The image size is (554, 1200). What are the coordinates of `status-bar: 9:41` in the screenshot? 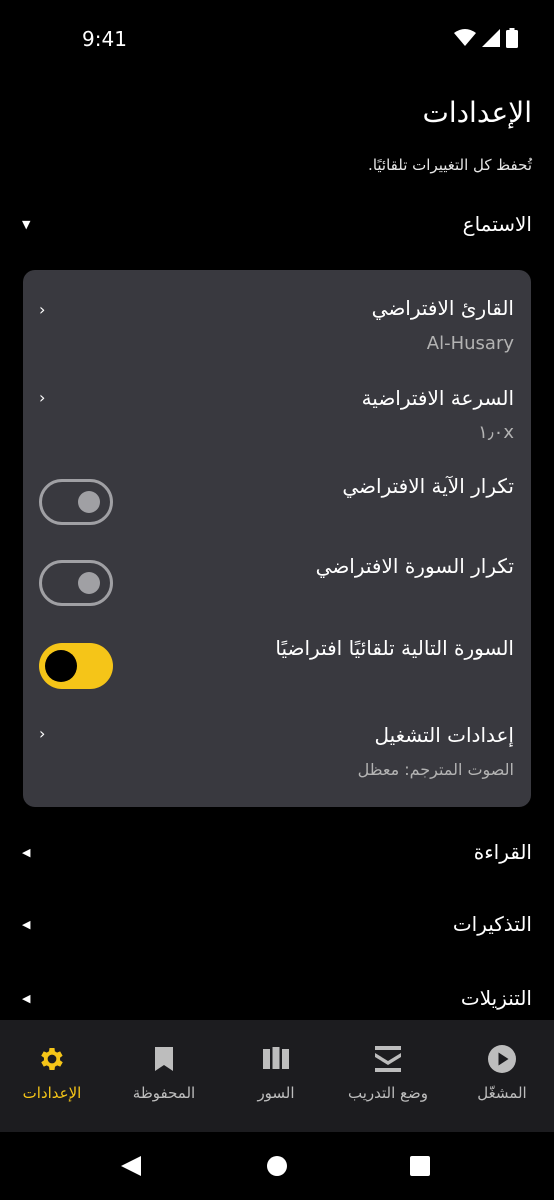 It's located at (277, 40).